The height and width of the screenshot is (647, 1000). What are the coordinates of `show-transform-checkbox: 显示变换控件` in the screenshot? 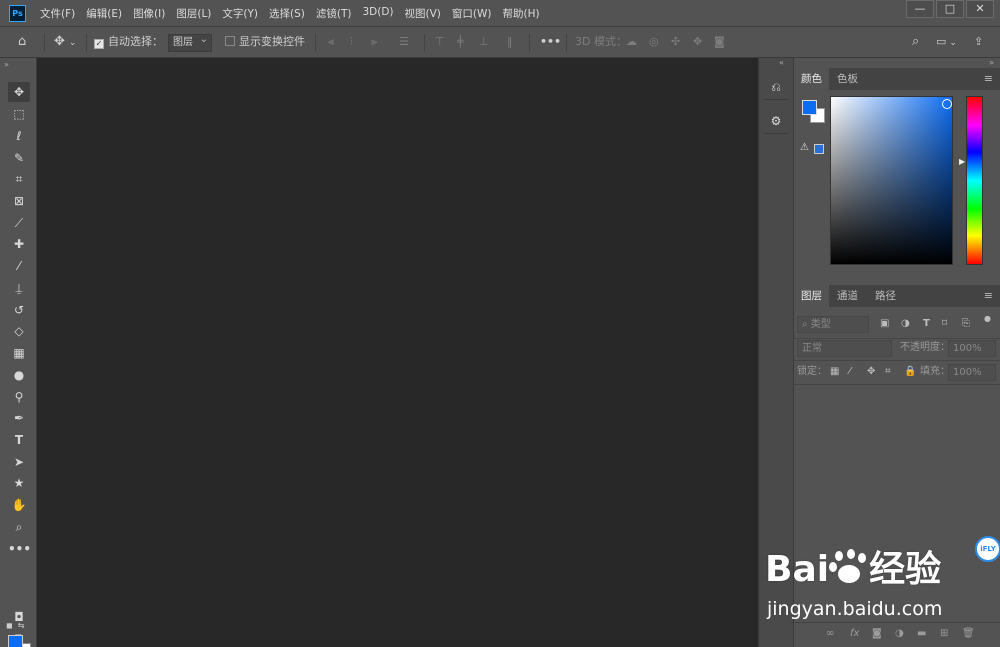 It's located at (265, 42).